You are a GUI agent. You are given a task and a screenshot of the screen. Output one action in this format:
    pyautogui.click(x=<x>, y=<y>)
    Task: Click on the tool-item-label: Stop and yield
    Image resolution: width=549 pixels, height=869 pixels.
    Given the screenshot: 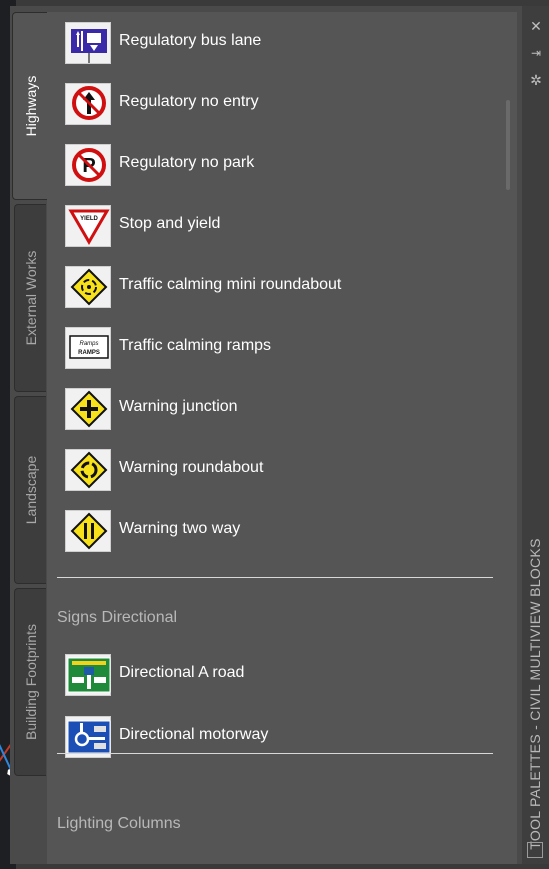 What is the action you would take?
    pyautogui.click(x=170, y=223)
    